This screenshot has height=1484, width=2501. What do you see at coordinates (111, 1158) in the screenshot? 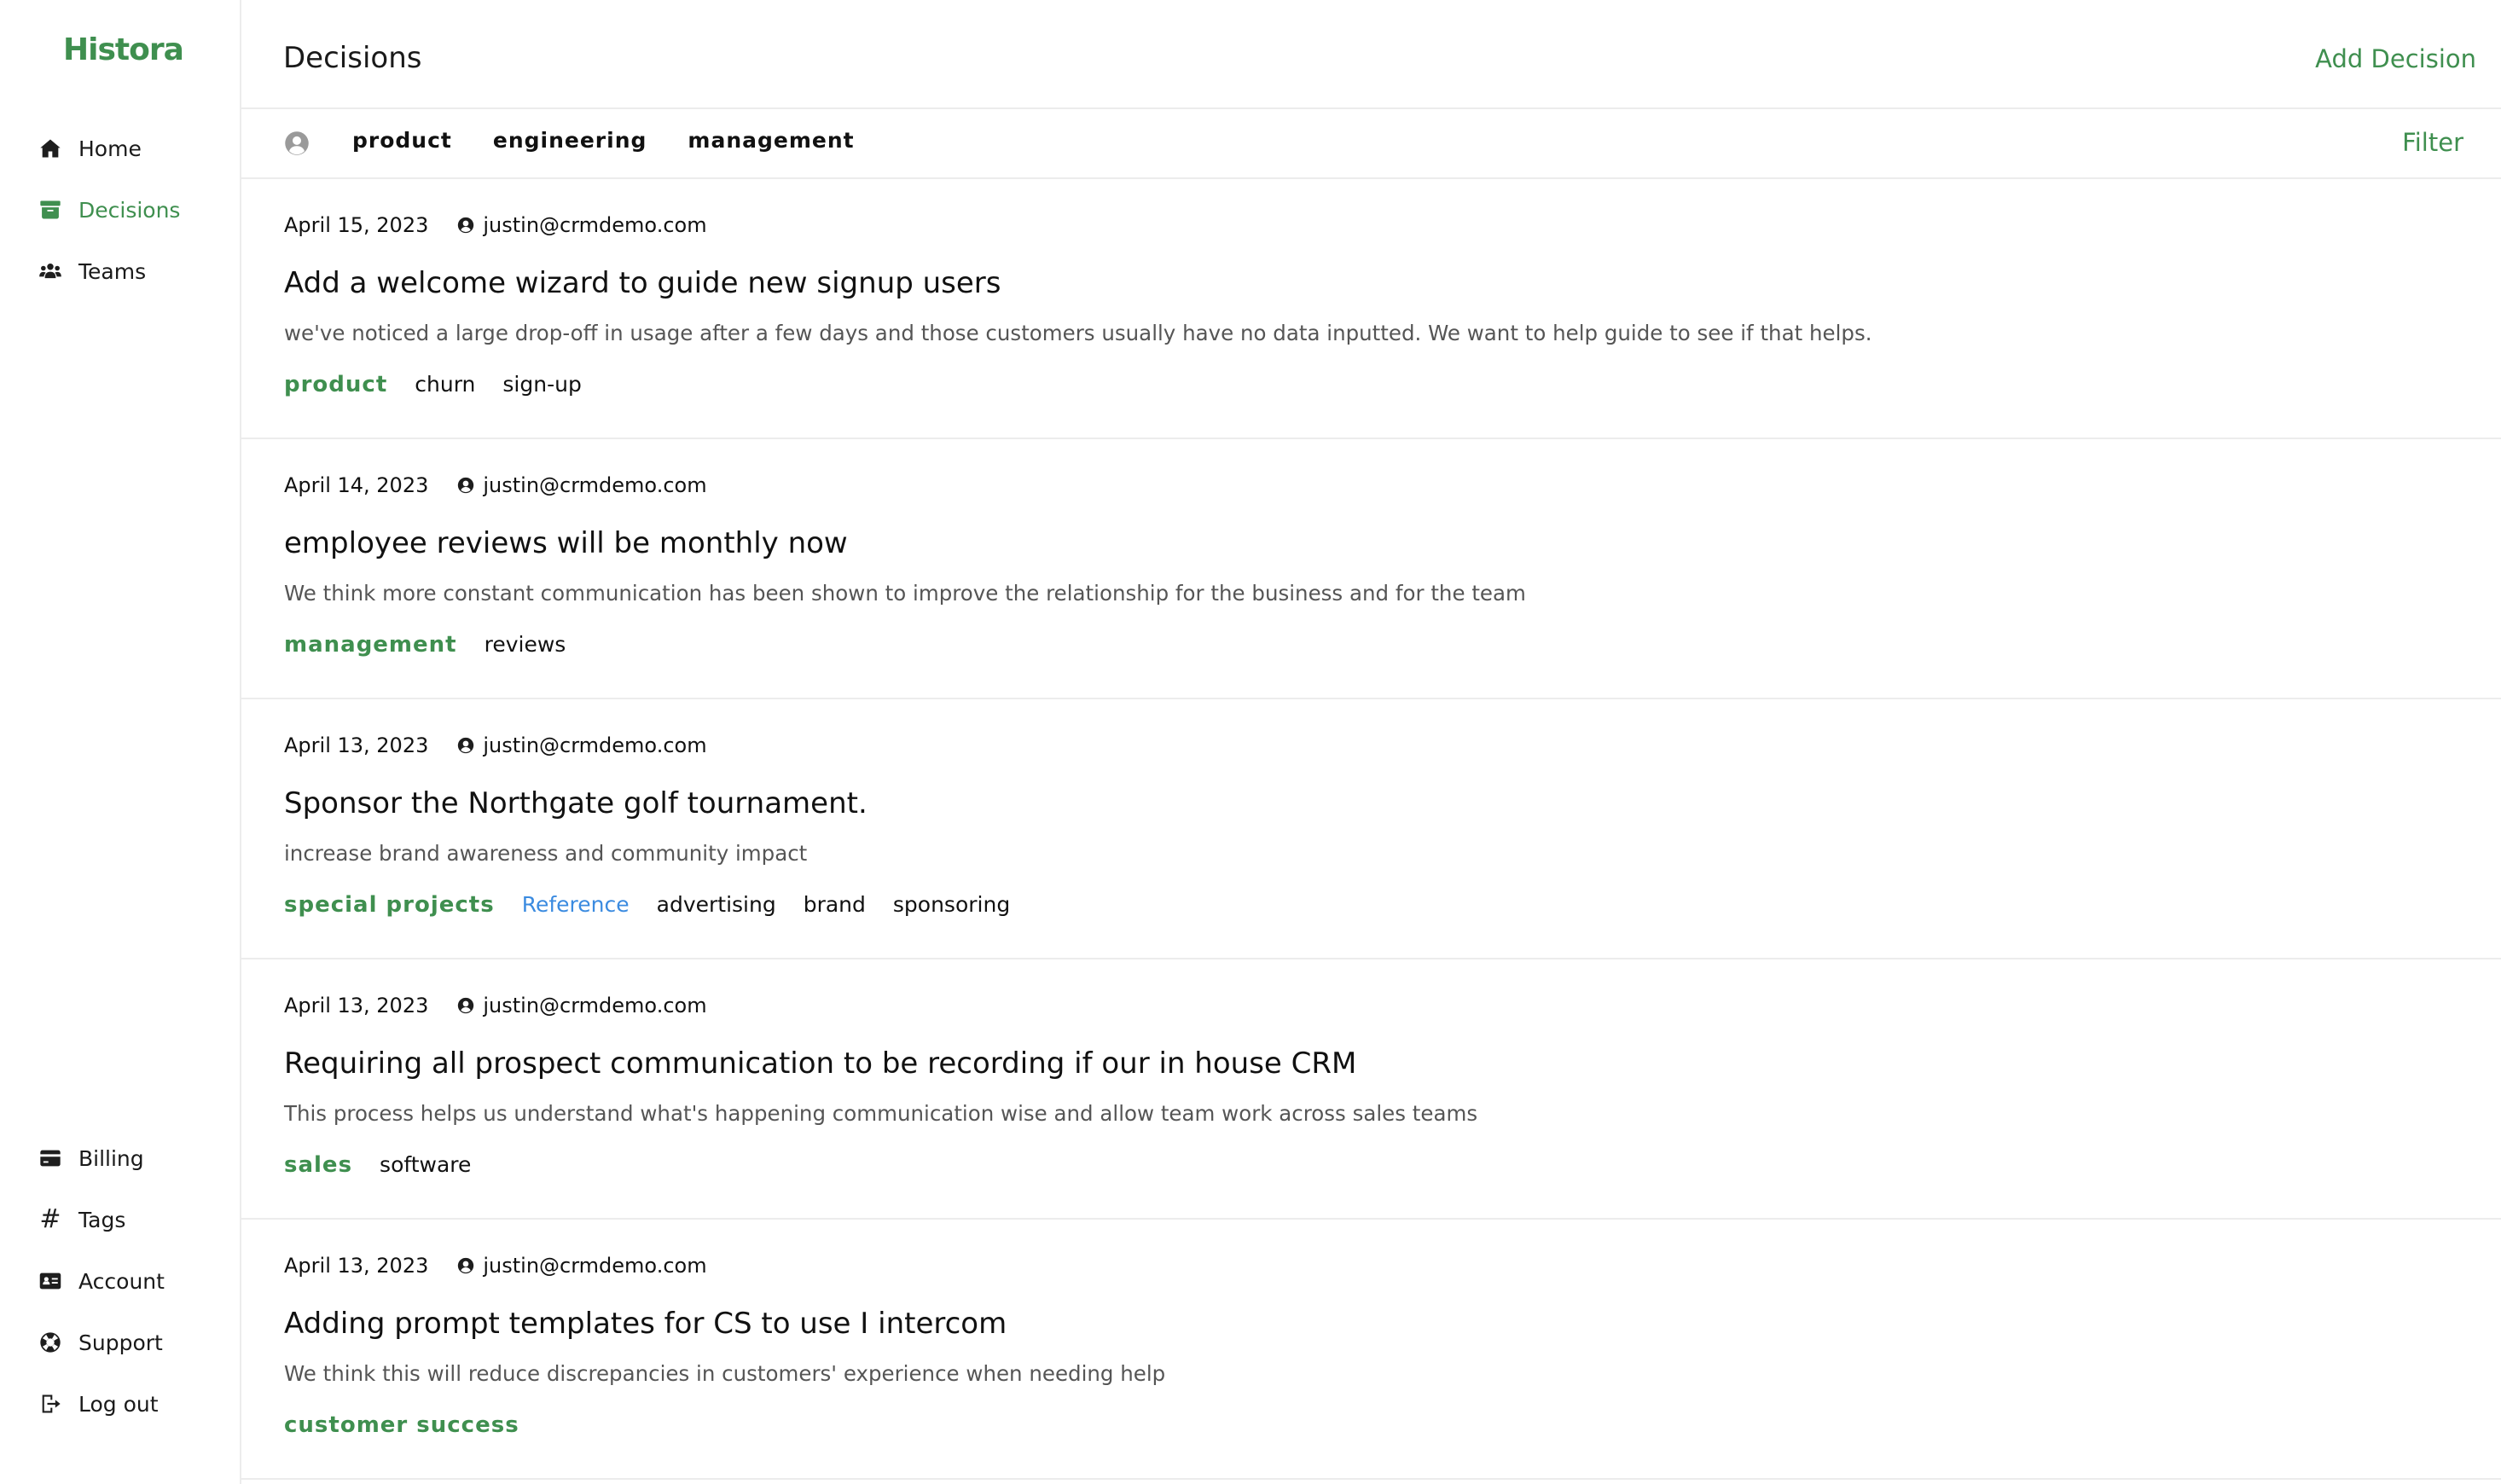
I see `sidebar-item-label: Billing` at bounding box center [111, 1158].